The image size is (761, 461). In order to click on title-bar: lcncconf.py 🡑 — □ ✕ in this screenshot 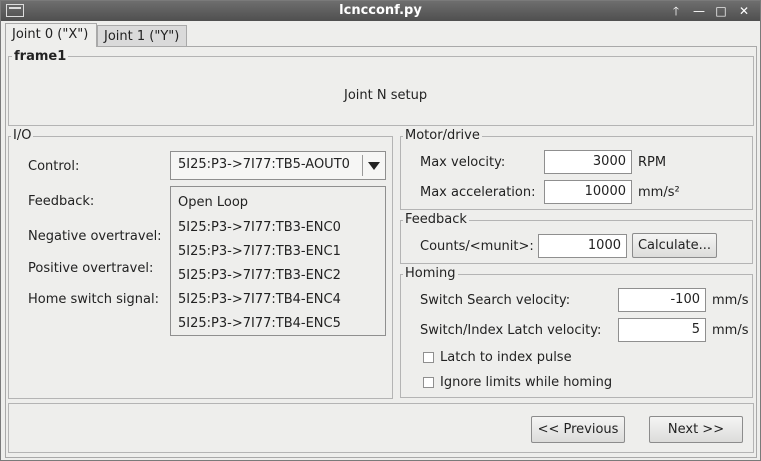, I will do `click(380, 11)`.